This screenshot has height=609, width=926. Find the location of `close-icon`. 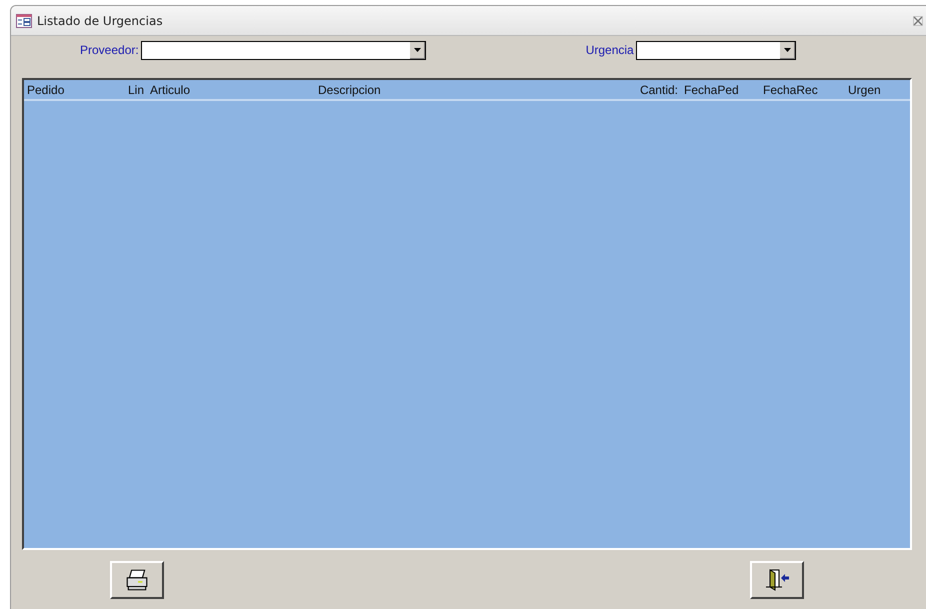

close-icon is located at coordinates (918, 21).